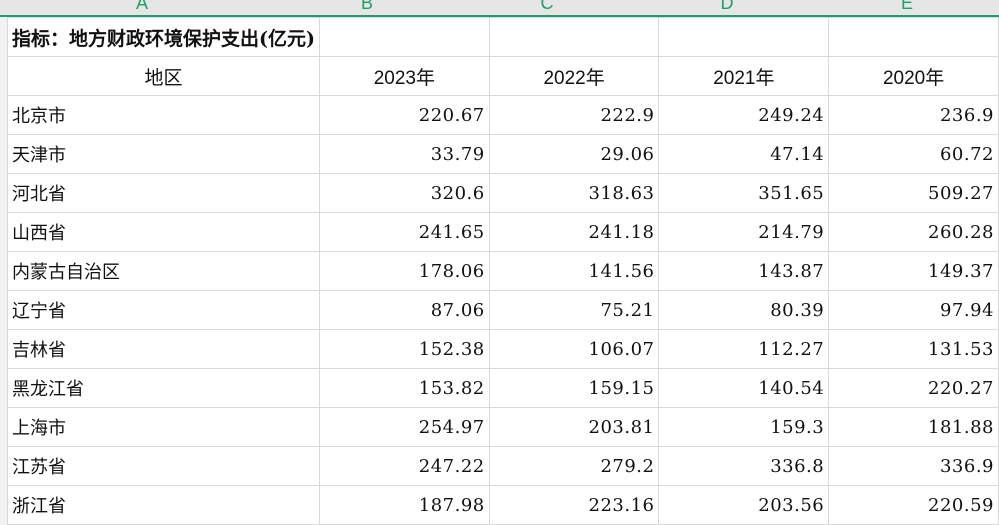  Describe the element at coordinates (574, 427) in the screenshot. I see `value-cell: 203.81` at that location.